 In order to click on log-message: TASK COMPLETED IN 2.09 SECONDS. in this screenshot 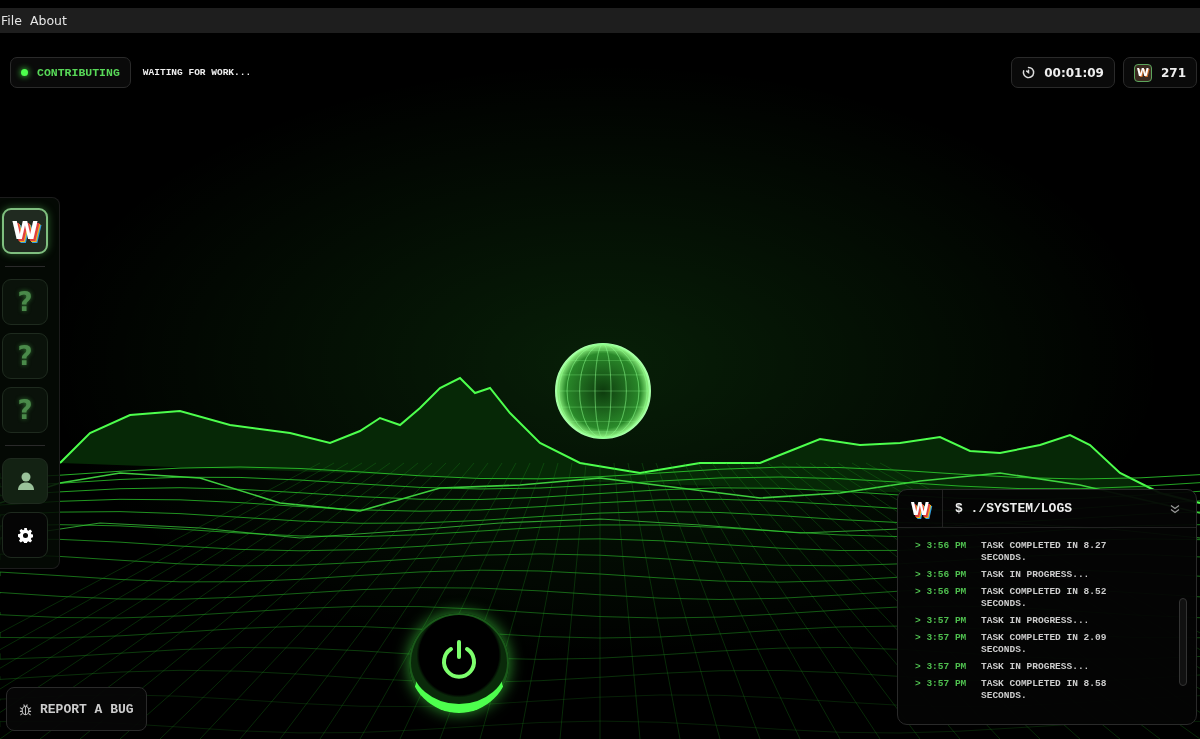, I will do `click(1044, 644)`.